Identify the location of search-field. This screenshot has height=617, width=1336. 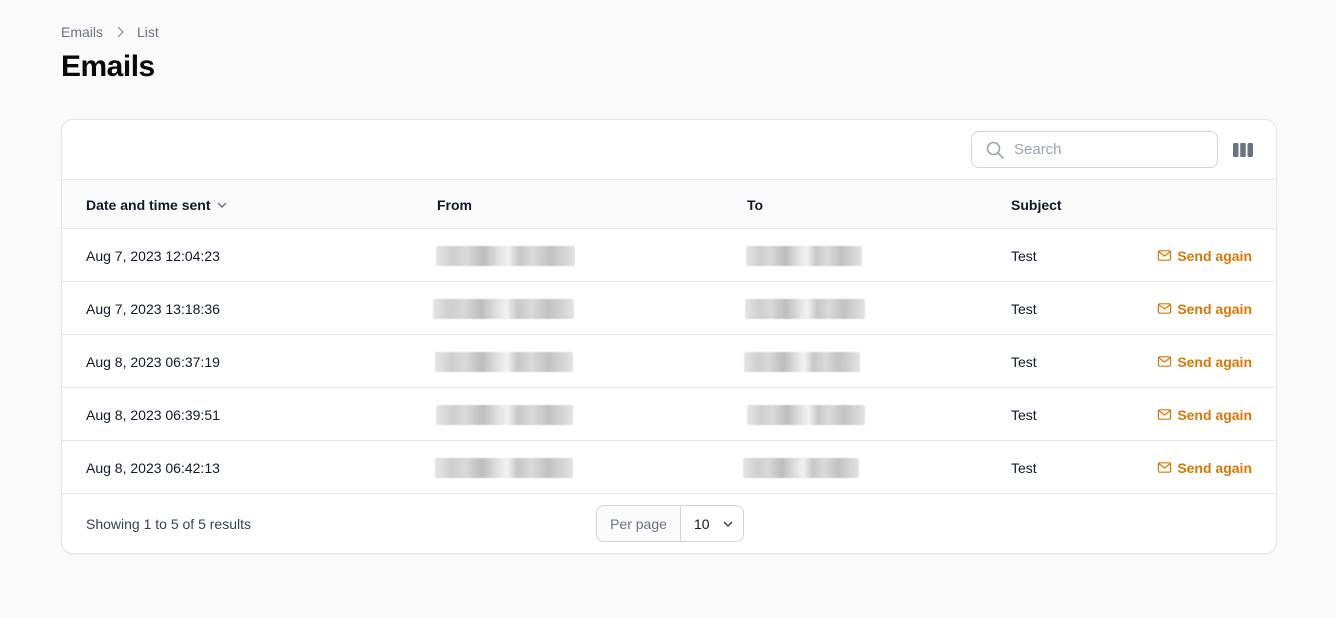
(1094, 149).